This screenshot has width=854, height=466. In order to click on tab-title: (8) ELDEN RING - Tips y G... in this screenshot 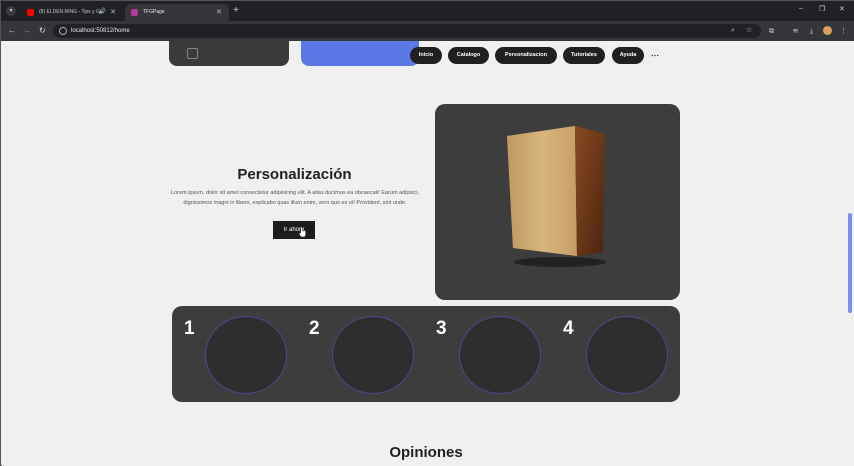, I will do `click(72, 12)`.